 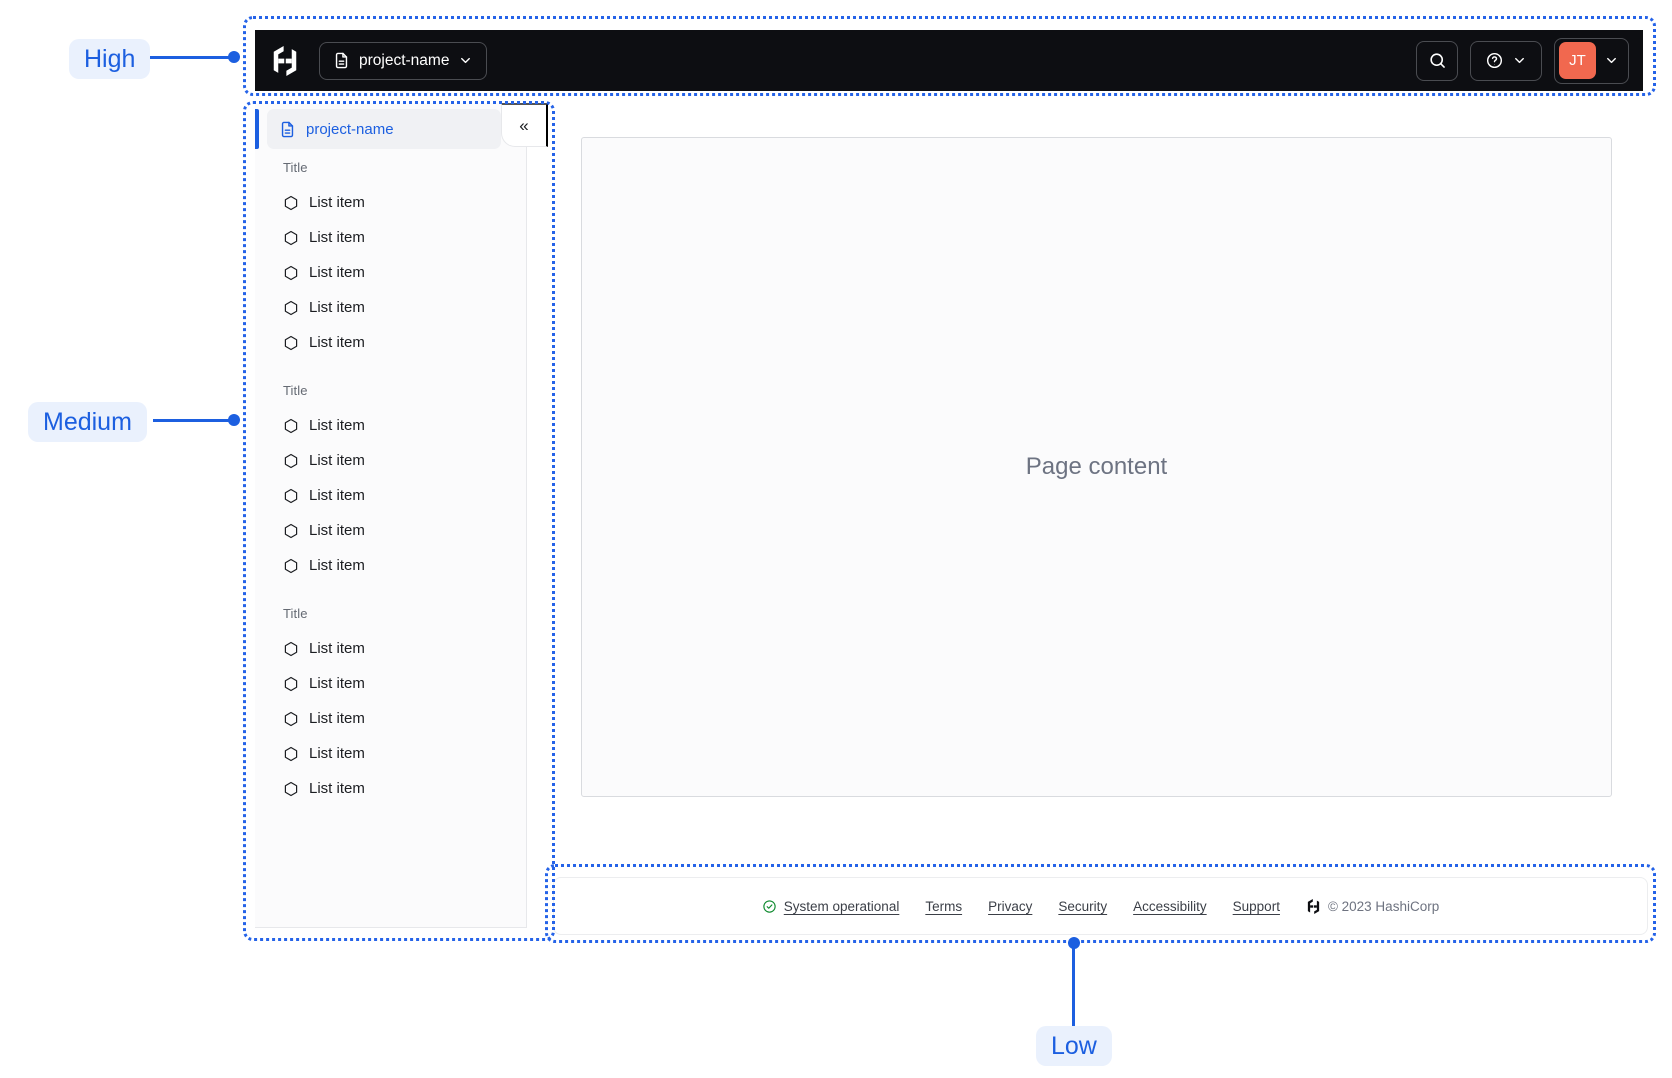 I want to click on annotation-connector-low, so click(x=1073, y=986).